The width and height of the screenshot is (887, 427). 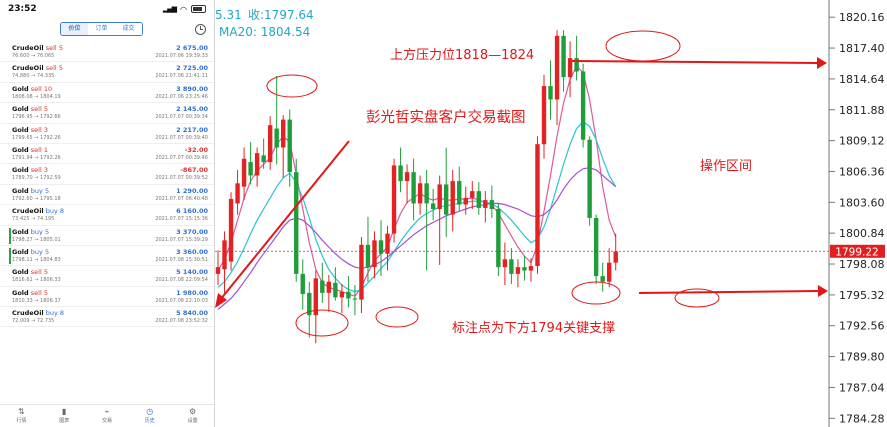 What do you see at coordinates (36, 280) in the screenshot?
I see `trade-prices: 1816.61 → 1806.33` at bounding box center [36, 280].